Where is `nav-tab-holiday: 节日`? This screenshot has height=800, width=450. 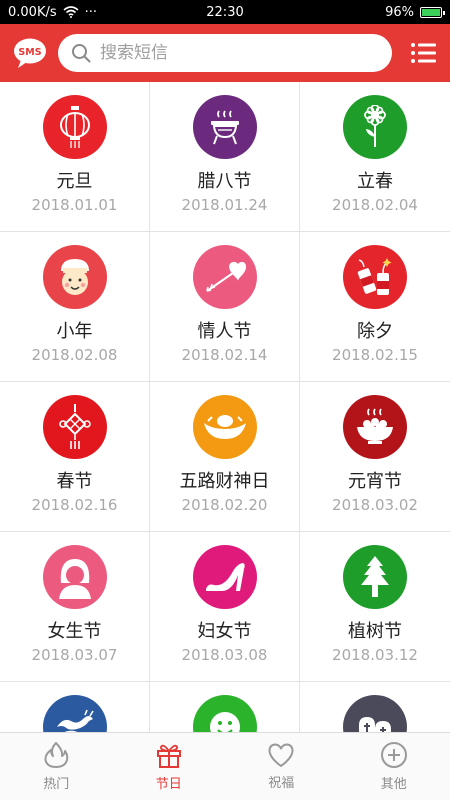 nav-tab-holiday: 节日 is located at coordinates (169, 766).